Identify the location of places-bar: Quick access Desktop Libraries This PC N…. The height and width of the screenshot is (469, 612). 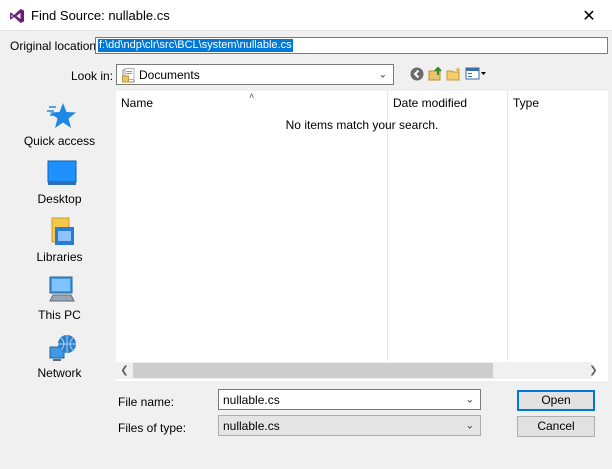
(59, 241).